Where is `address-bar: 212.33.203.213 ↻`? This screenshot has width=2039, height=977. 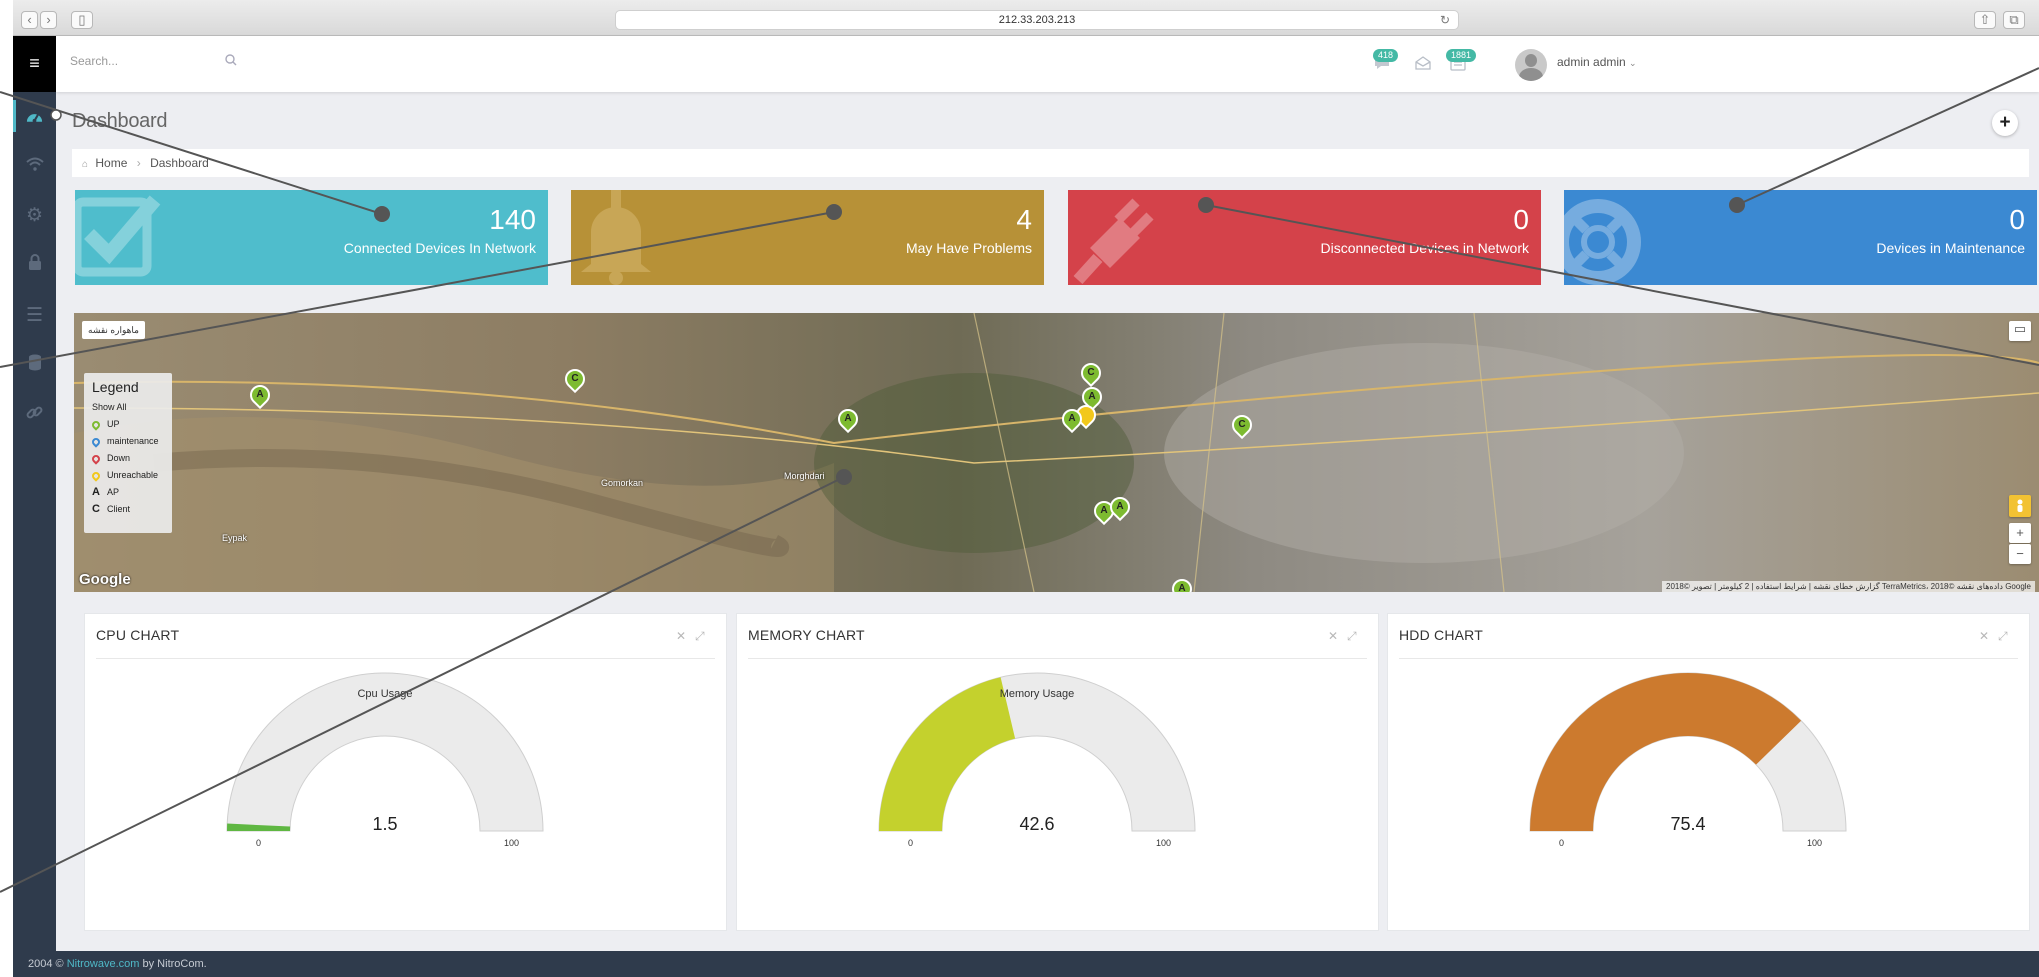
address-bar: 212.33.203.213 ↻ is located at coordinates (1037, 20).